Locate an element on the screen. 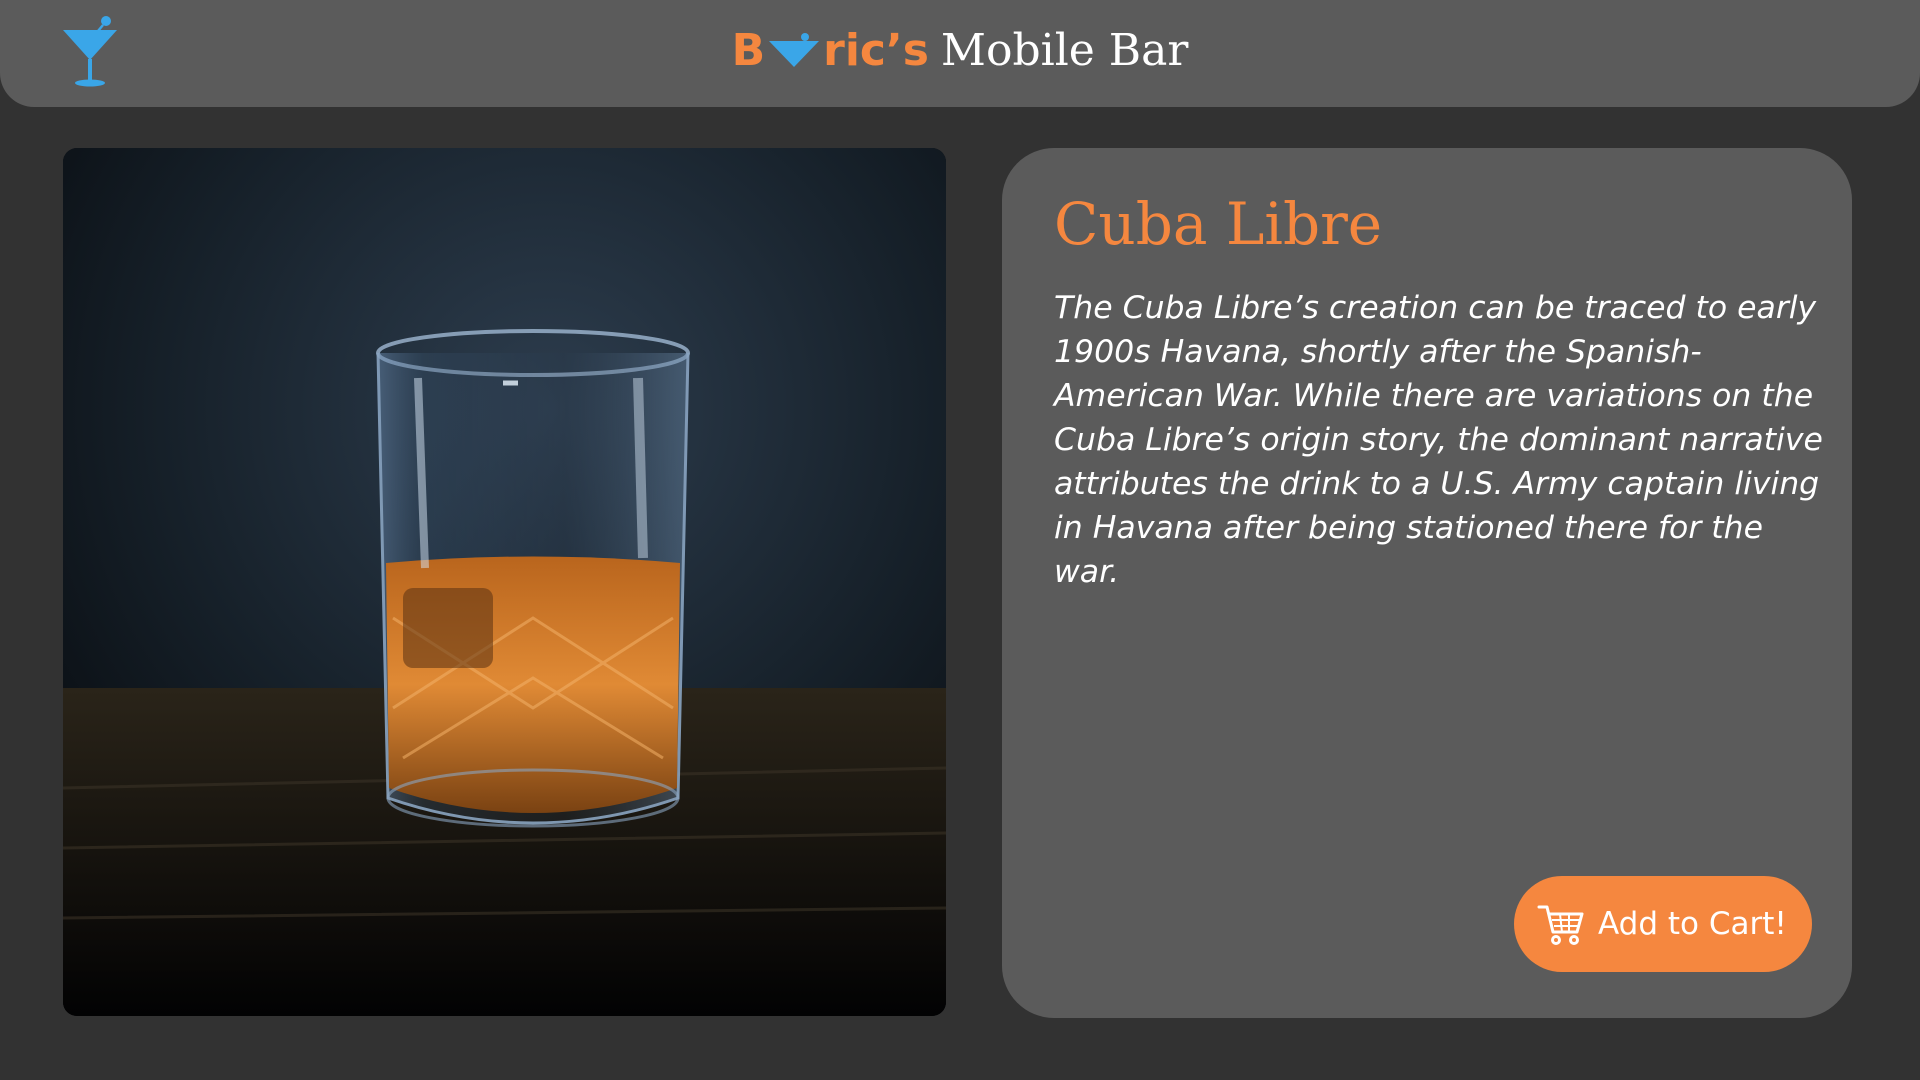  add-to-cart-label: Add to Cart! is located at coordinates (1692, 924).